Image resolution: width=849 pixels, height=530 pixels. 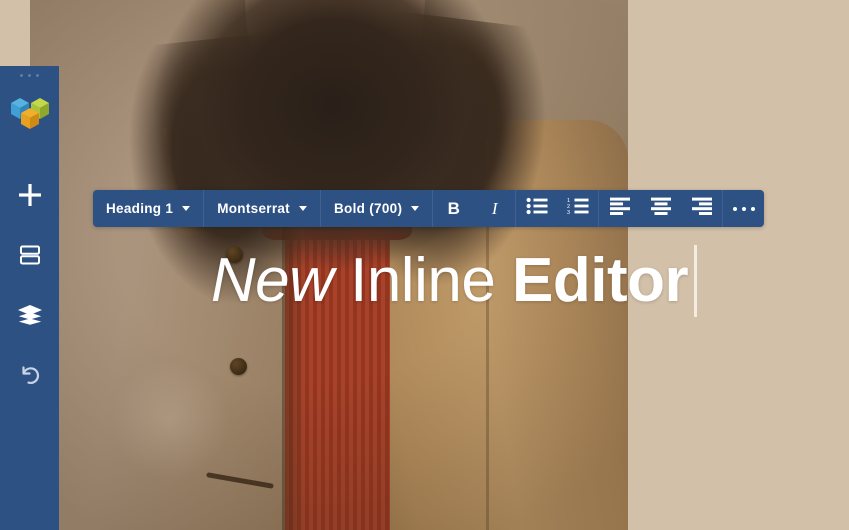 I want to click on app-logo, so click(x=29, y=114).